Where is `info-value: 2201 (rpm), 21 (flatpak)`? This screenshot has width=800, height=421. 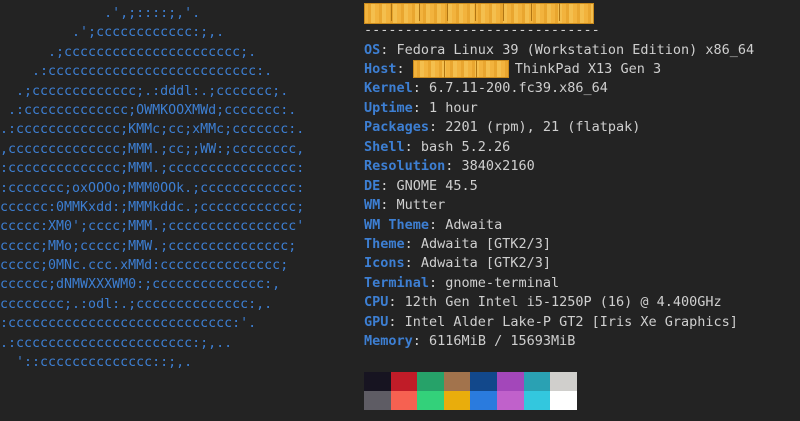 info-value: 2201 (rpm), 21 (flatpak) is located at coordinates (543, 127).